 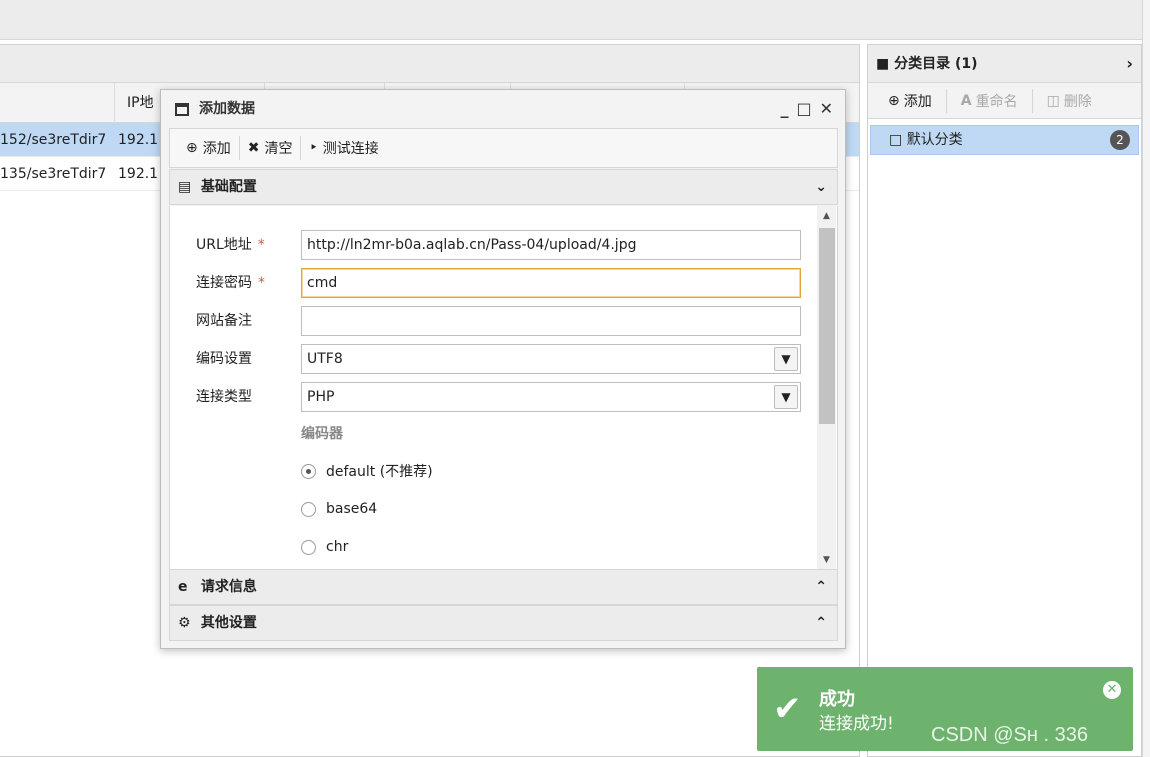 What do you see at coordinates (228, 587) in the screenshot?
I see `section-label: 请求信息` at bounding box center [228, 587].